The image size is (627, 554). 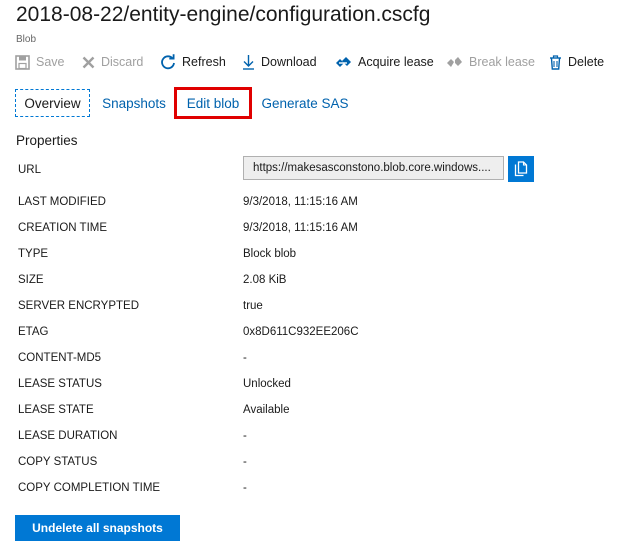 I want to click on close-icon, so click(x=88, y=62).